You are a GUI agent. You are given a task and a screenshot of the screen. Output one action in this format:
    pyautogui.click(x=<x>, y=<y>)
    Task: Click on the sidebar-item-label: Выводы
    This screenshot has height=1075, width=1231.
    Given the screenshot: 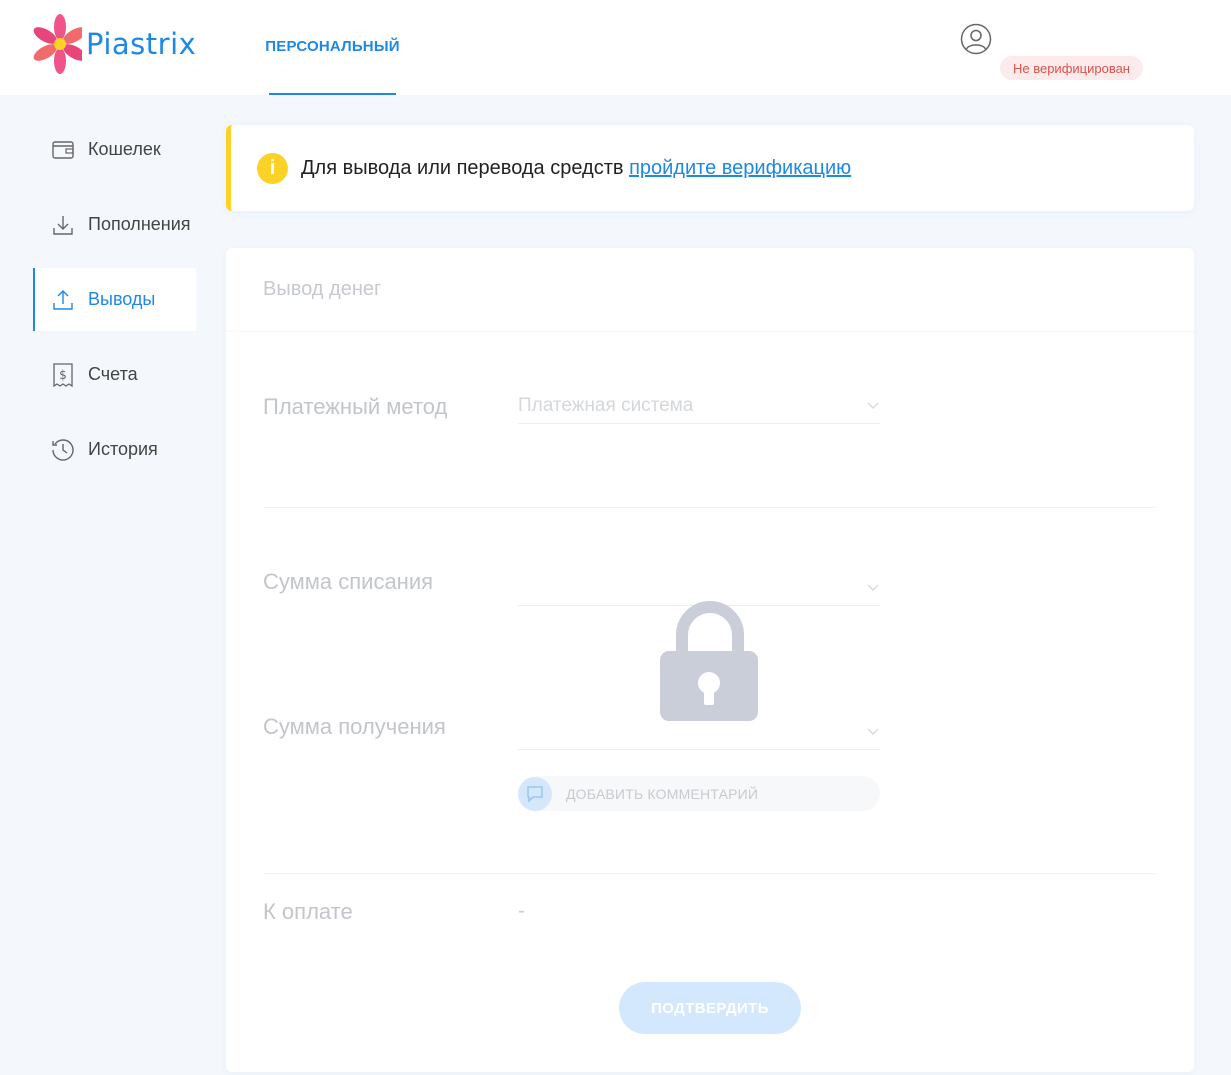 What is the action you would take?
    pyautogui.click(x=122, y=299)
    